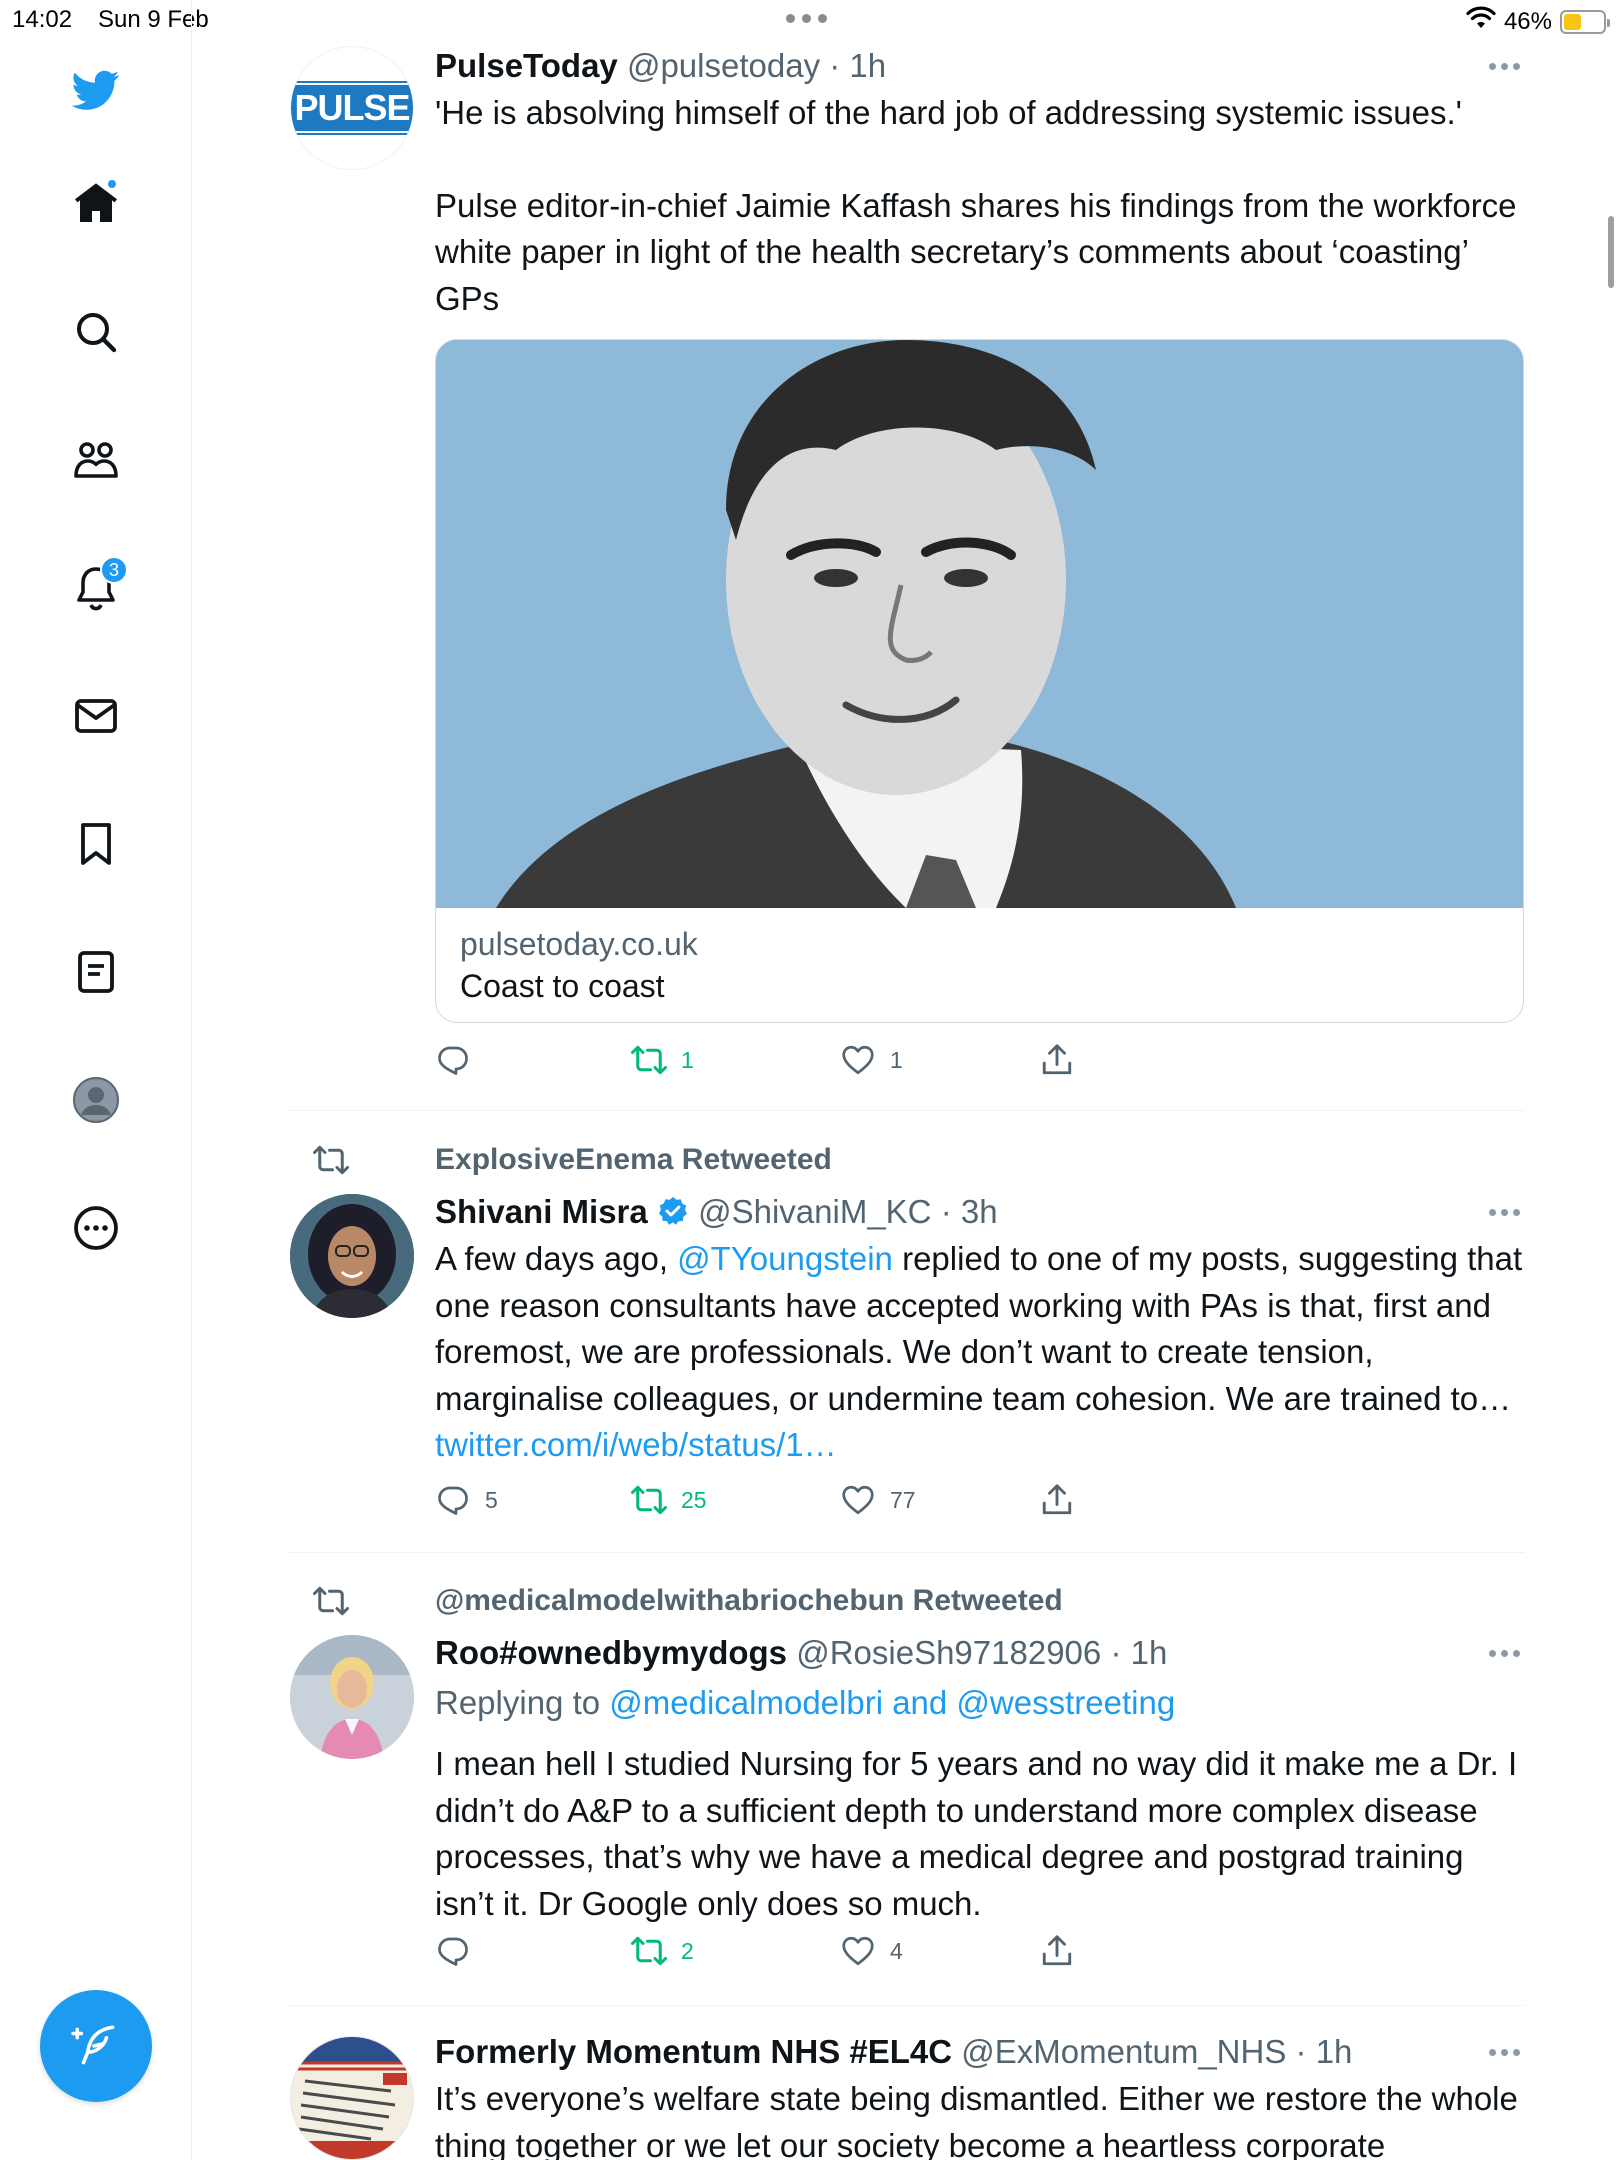  Describe the element at coordinates (723, 65) in the screenshot. I see `username: @pulsetoday` at that location.